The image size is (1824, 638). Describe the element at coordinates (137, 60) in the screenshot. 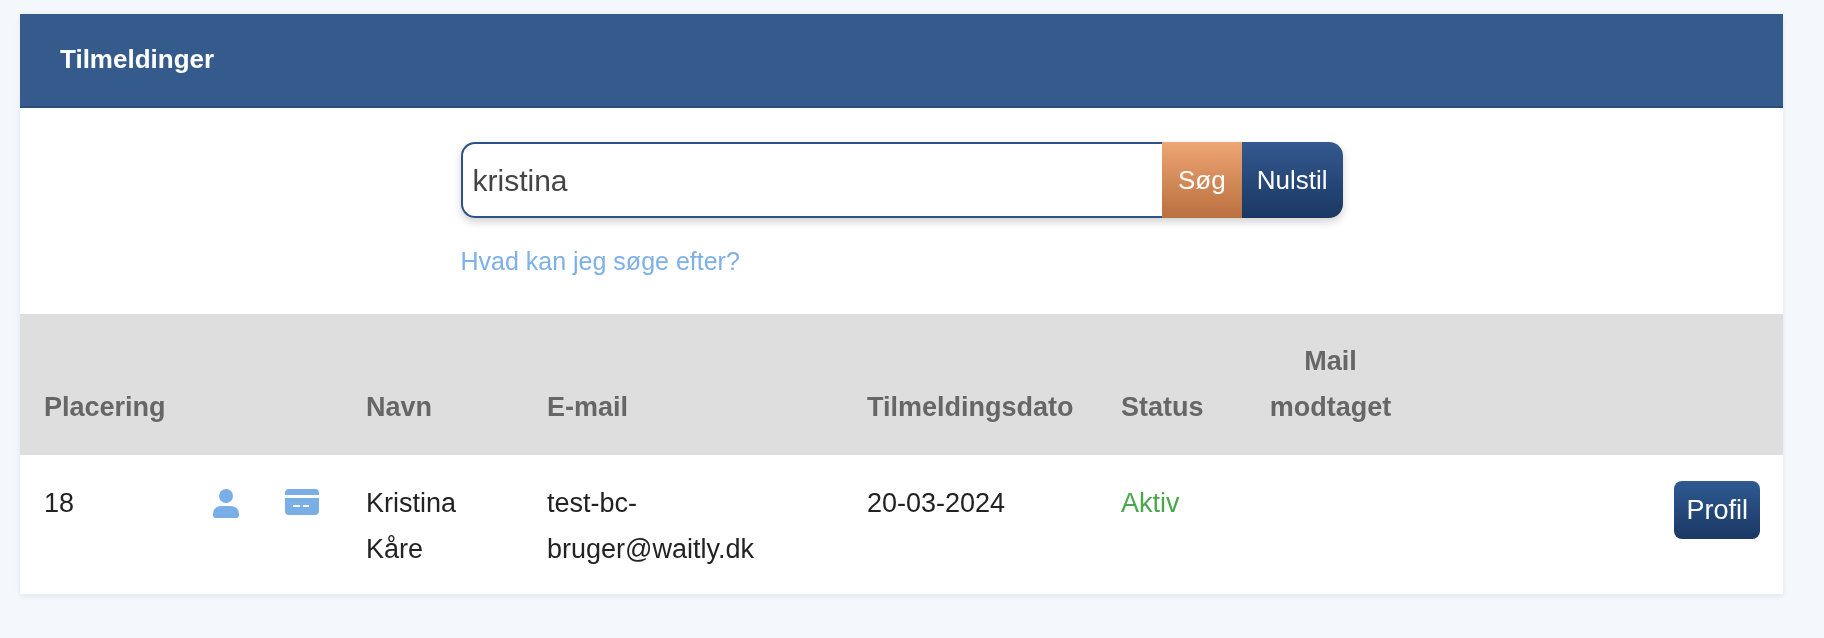

I see `card-title: Tilmeldinger` at that location.